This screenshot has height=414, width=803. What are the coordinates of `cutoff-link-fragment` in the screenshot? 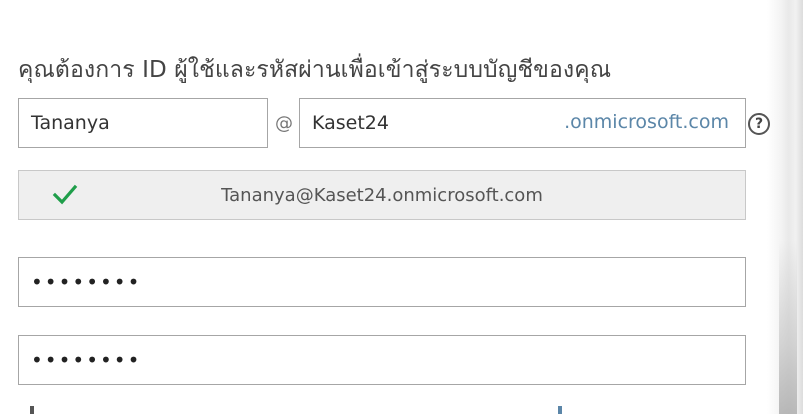 It's located at (560, 410).